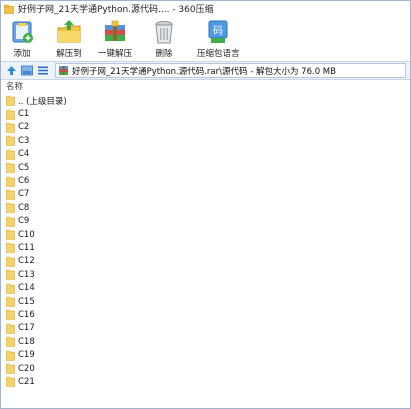 The width and height of the screenshot is (411, 409). Describe the element at coordinates (208, 274) in the screenshot. I see `list-item: C13` at that location.